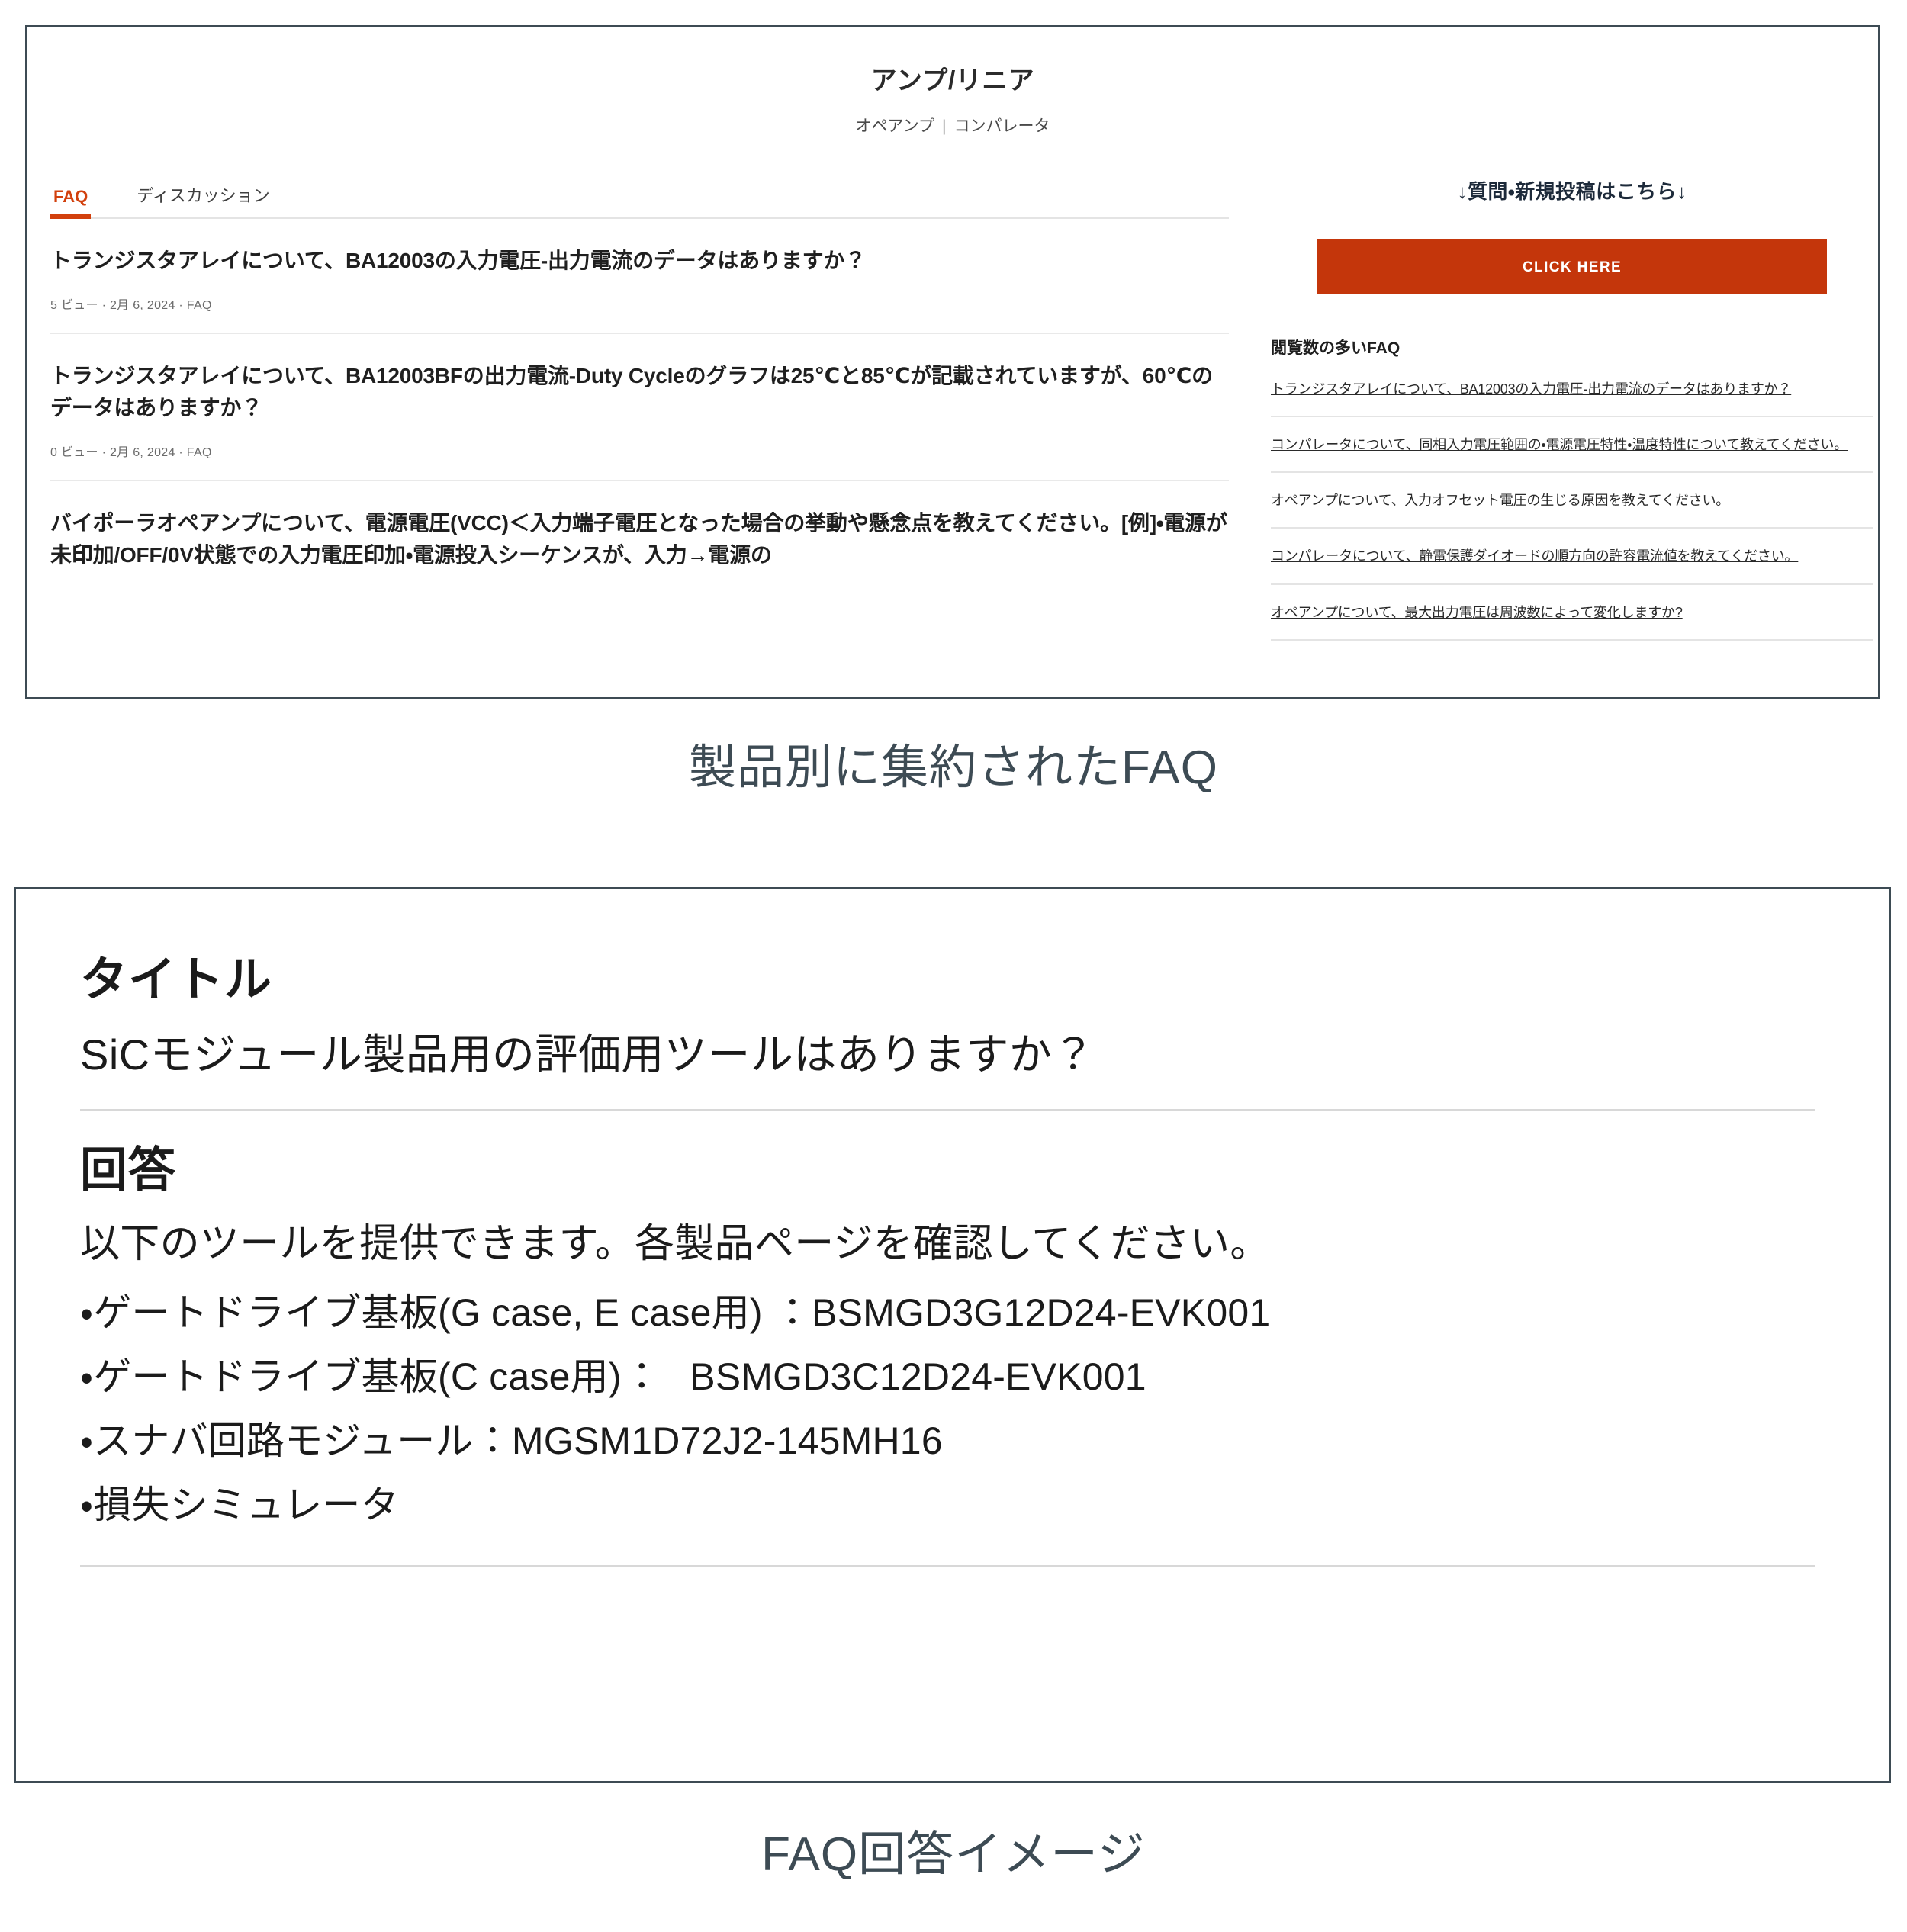 The height and width of the screenshot is (1932, 1907). I want to click on page-title: アンプ/リニア, so click(953, 80).